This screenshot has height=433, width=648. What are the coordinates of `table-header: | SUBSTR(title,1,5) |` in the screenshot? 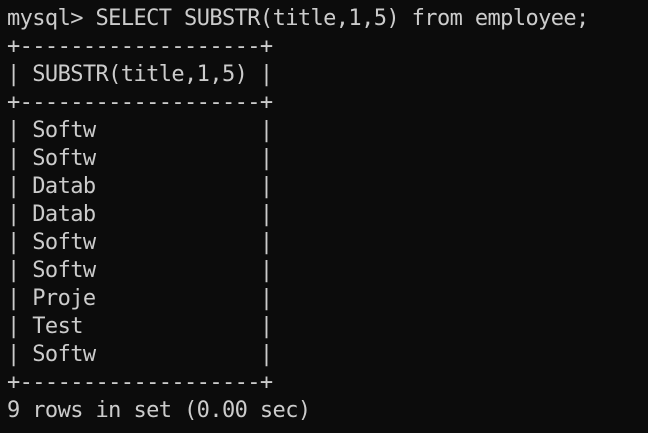 It's located at (140, 74).